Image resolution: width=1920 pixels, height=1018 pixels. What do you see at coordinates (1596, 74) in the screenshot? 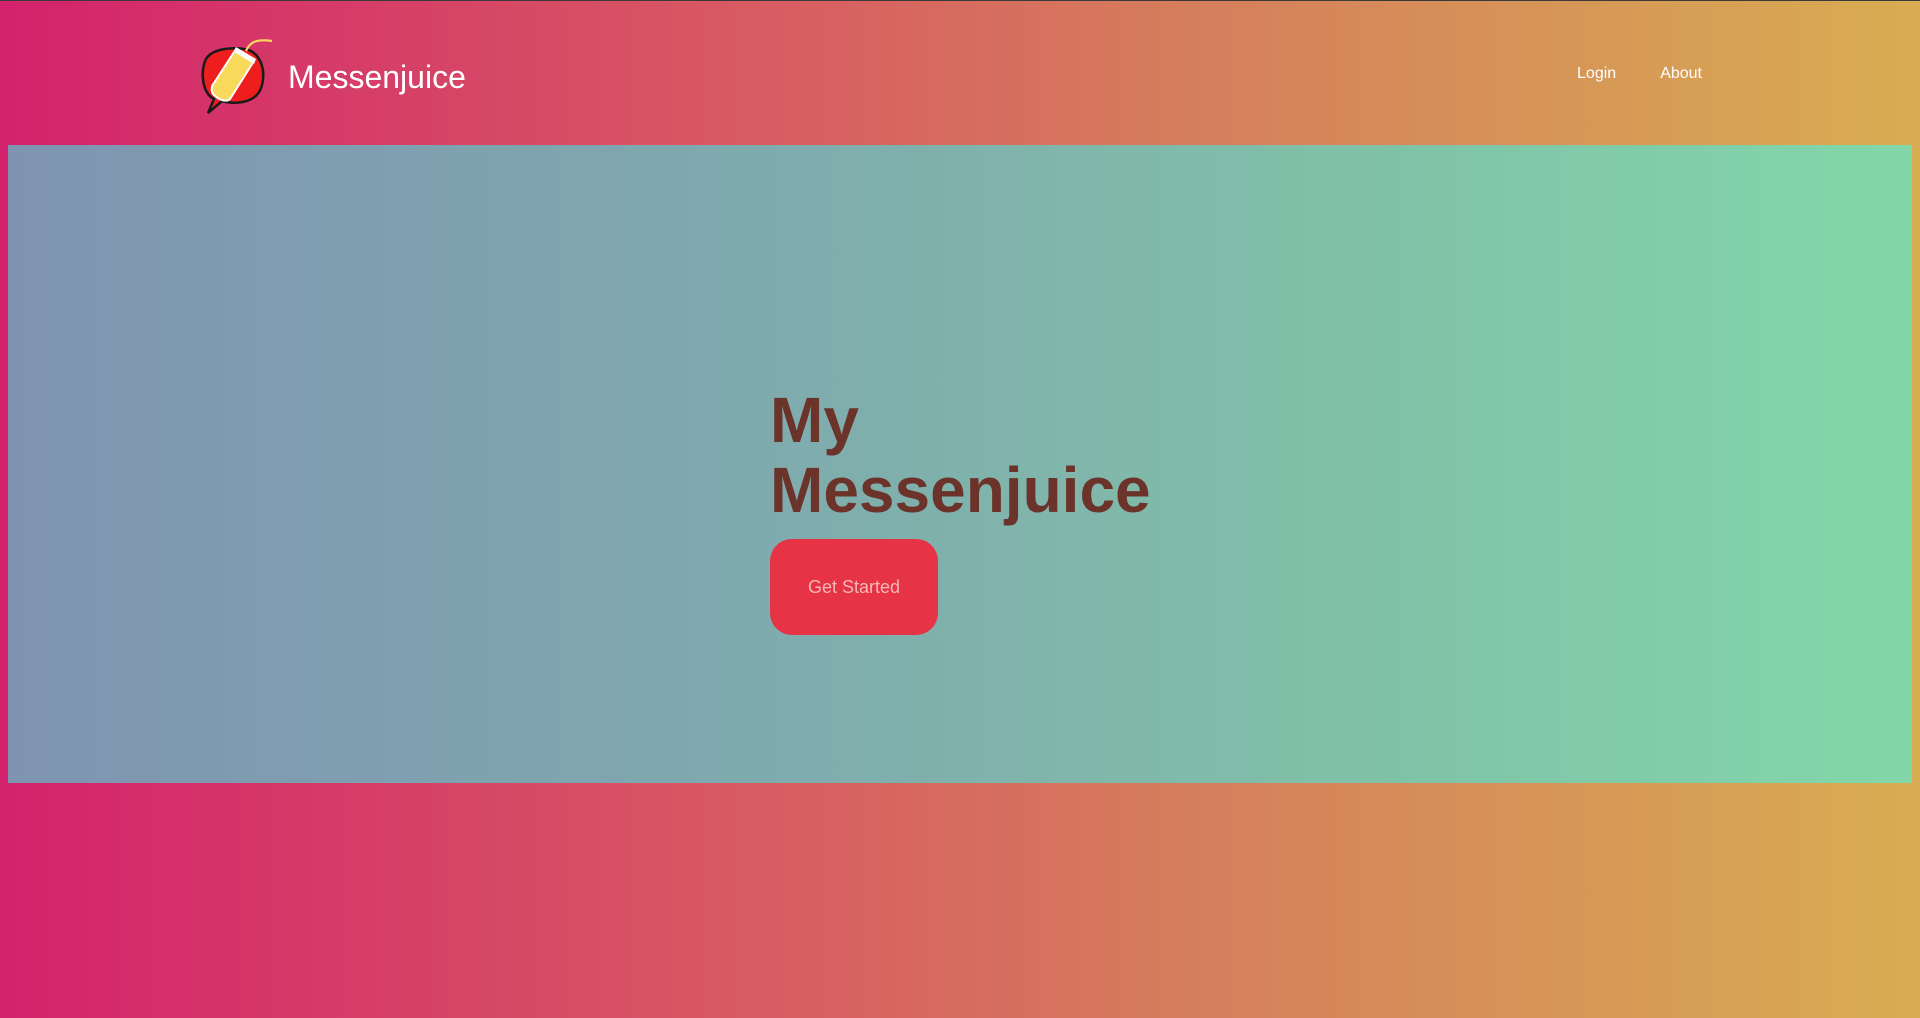
I see `login-link: Login` at bounding box center [1596, 74].